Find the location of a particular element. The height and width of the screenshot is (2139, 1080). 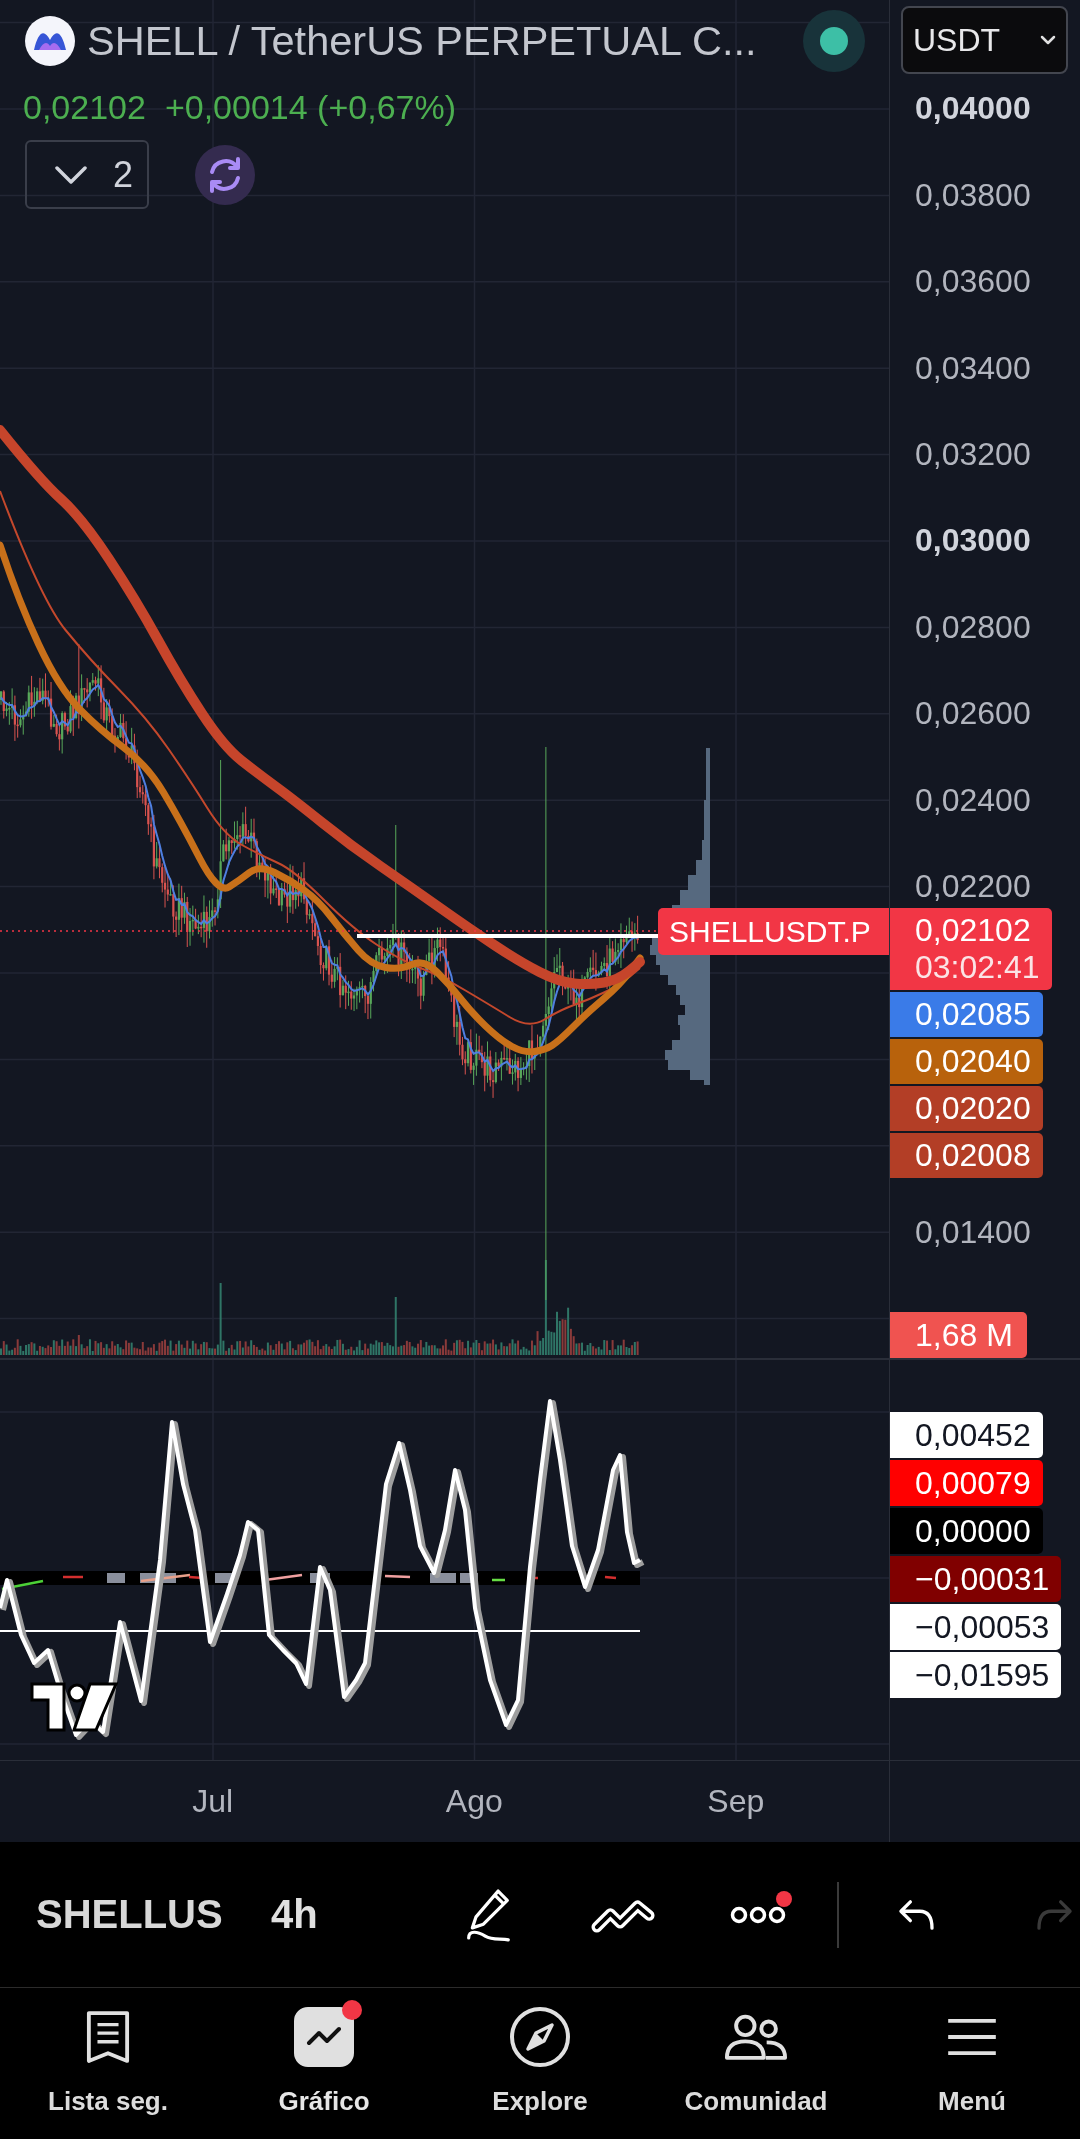

nav-tab: Lista seg. is located at coordinates (108, 2063).